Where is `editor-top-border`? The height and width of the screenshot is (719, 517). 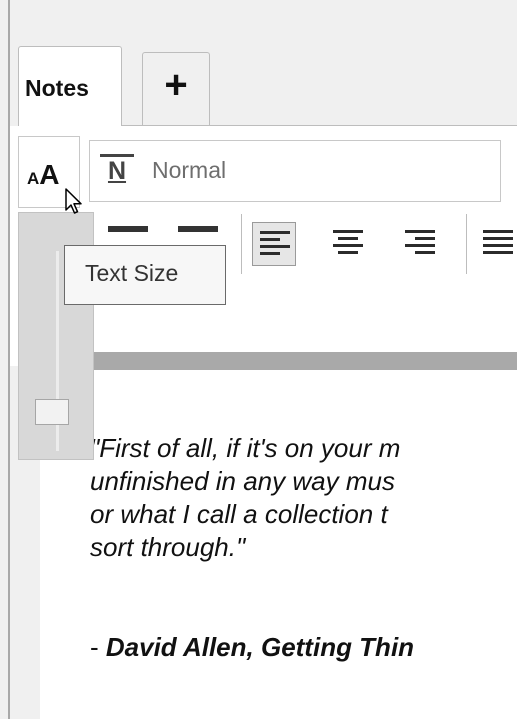
editor-top-border is located at coordinates (278, 361).